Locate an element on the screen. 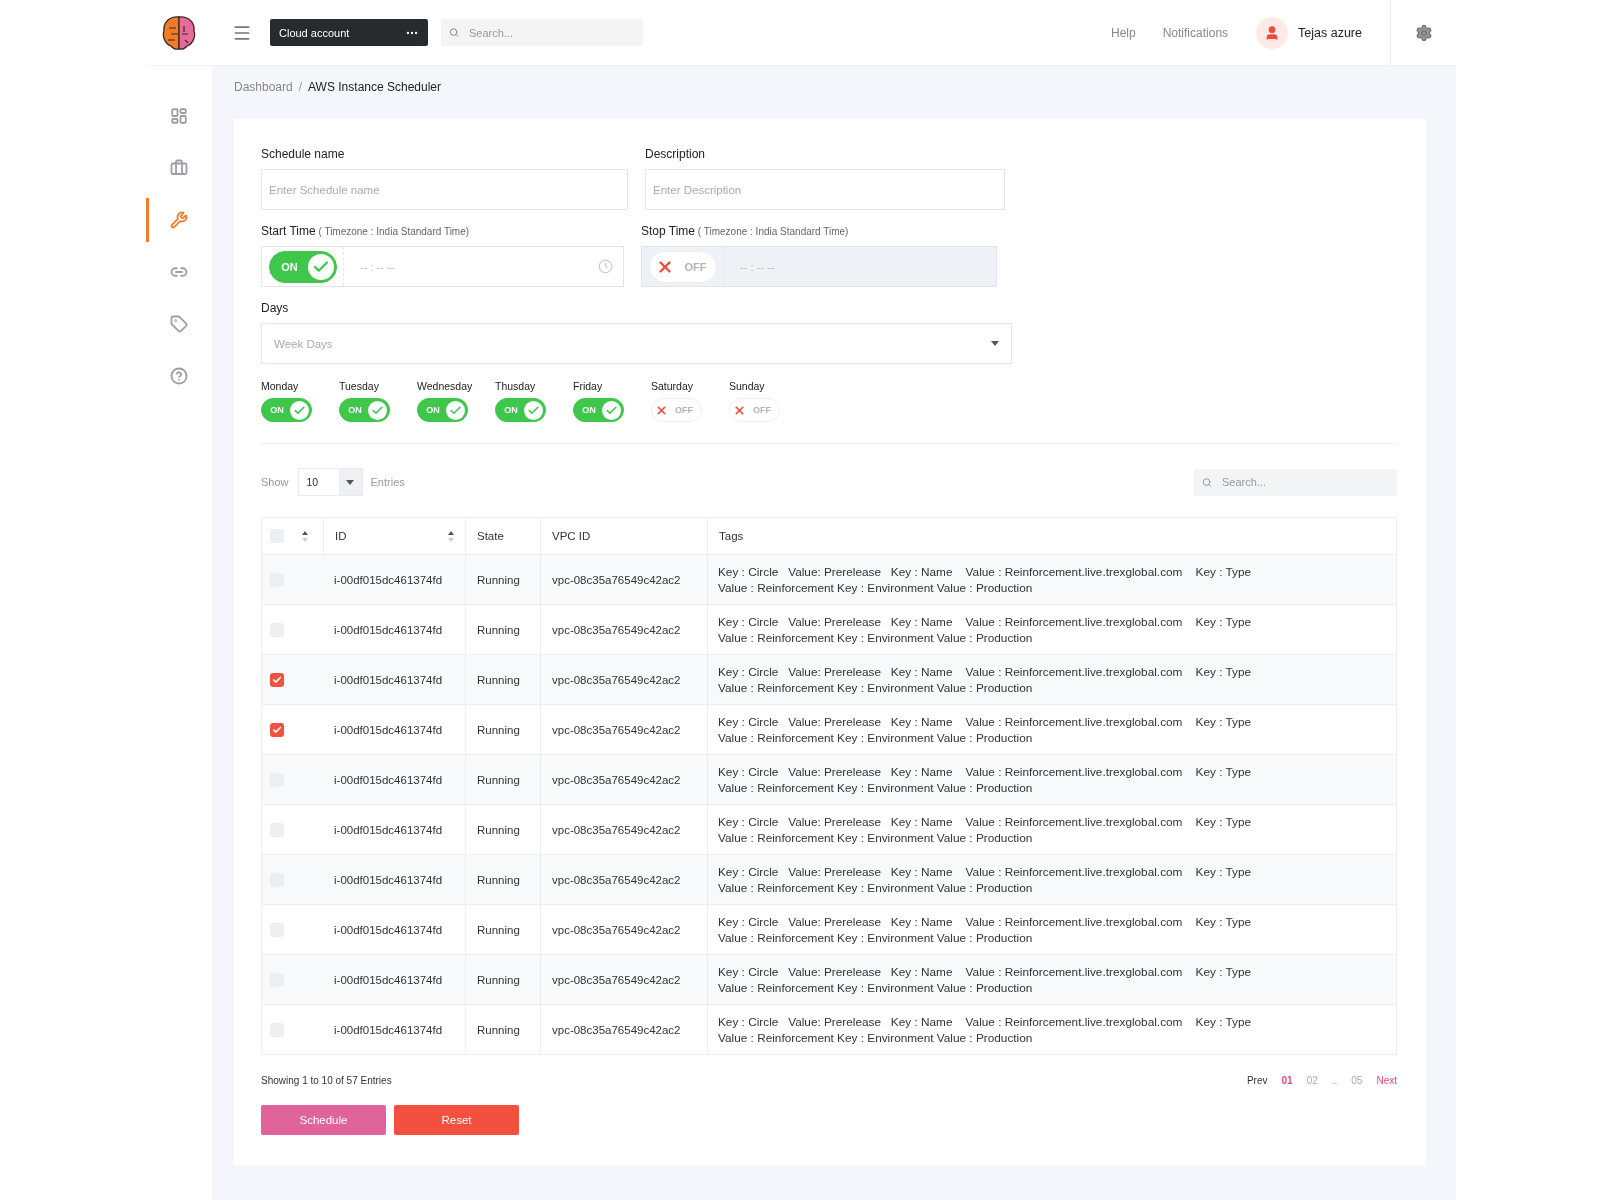 Image resolution: width=1600 pixels, height=1200 pixels. settings-icon is located at coordinates (1423, 32).